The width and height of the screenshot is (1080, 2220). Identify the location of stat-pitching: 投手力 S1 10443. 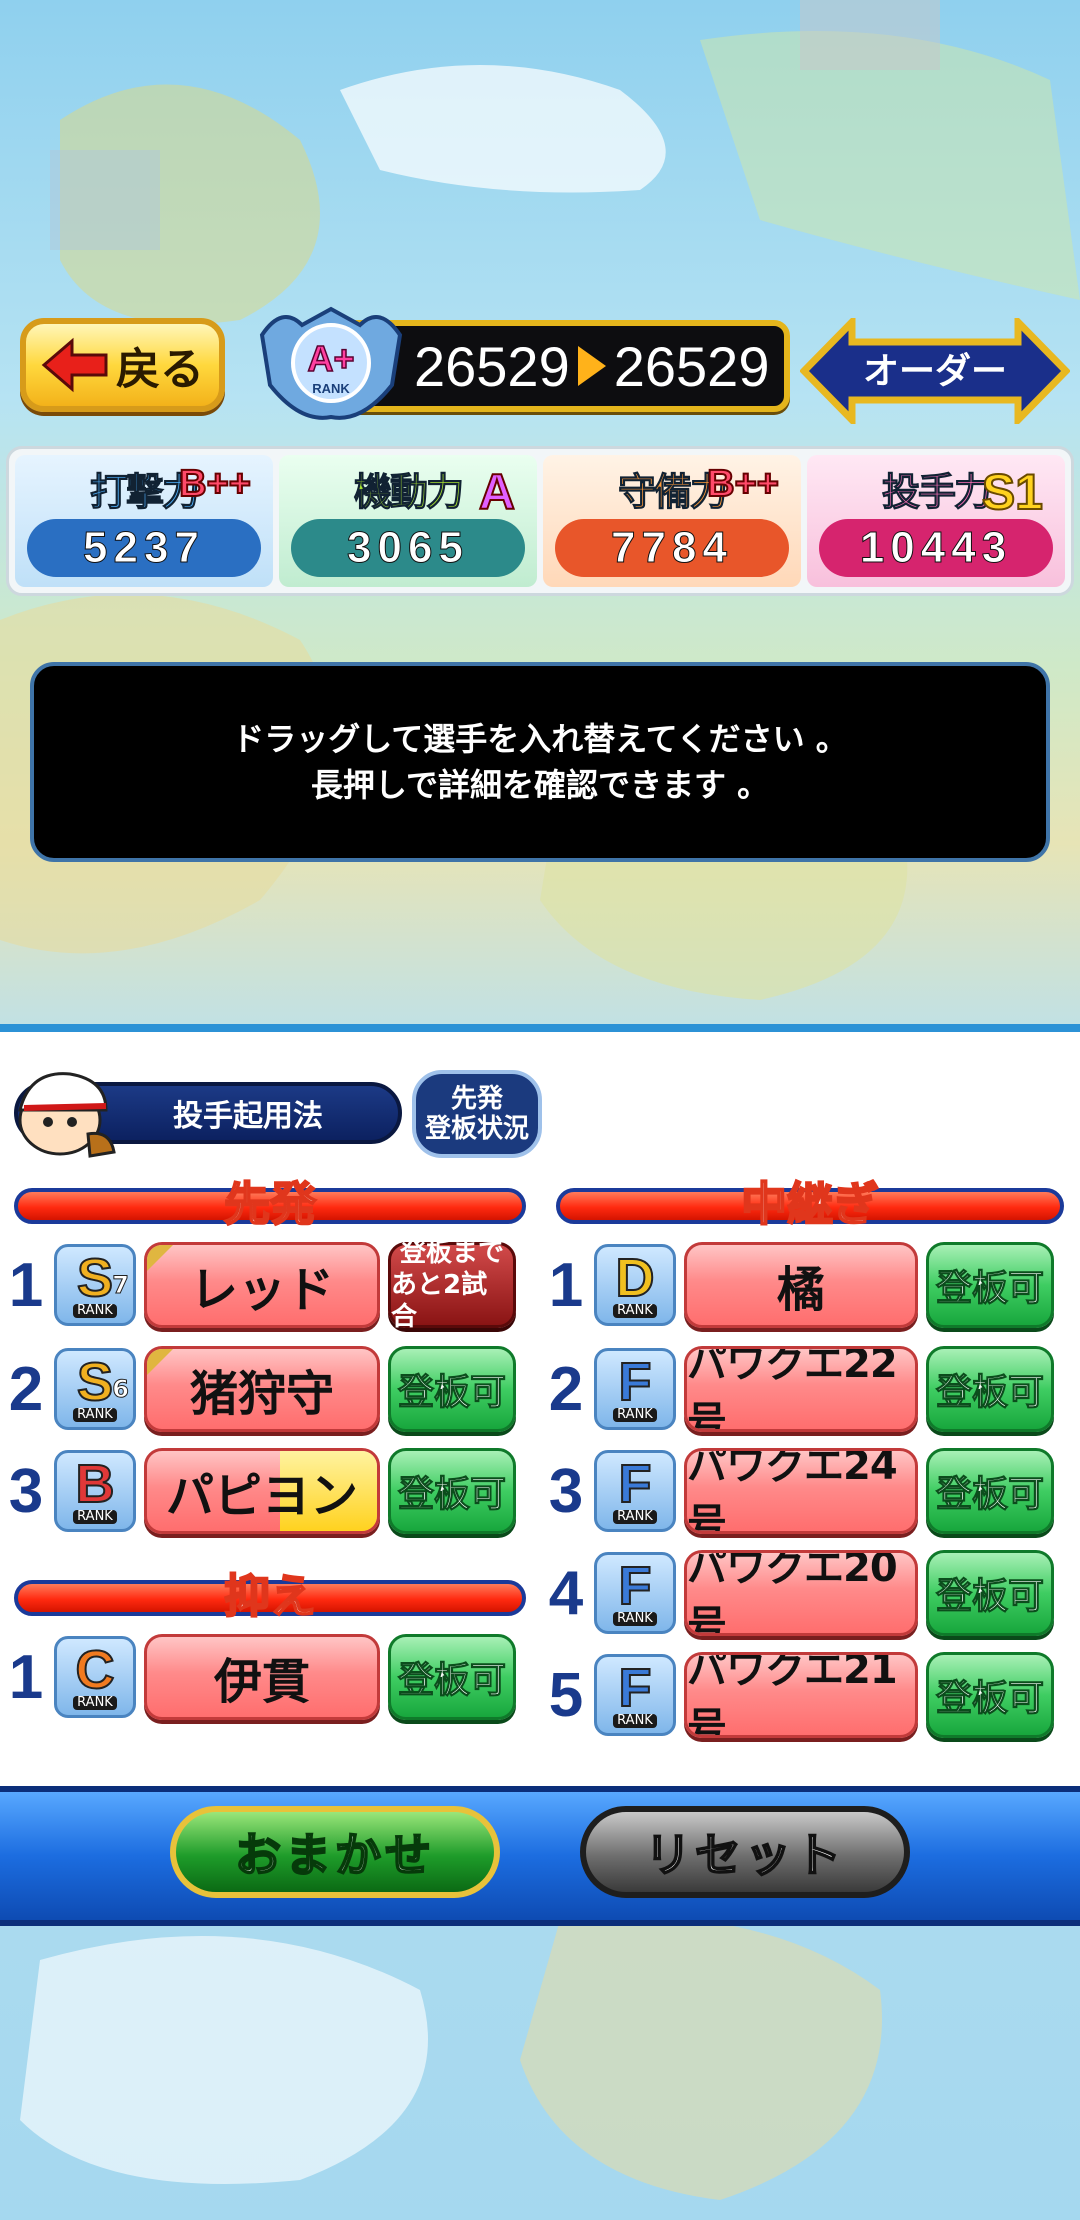
(936, 521).